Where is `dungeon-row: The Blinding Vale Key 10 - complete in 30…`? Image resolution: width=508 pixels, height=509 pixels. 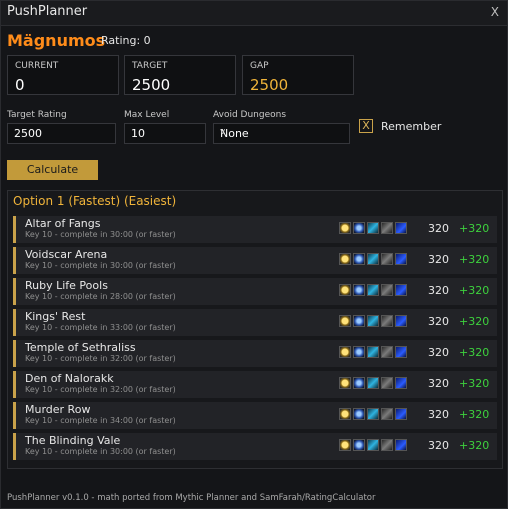 dungeon-row: The Blinding Vale Key 10 - complete in 30… is located at coordinates (255, 446).